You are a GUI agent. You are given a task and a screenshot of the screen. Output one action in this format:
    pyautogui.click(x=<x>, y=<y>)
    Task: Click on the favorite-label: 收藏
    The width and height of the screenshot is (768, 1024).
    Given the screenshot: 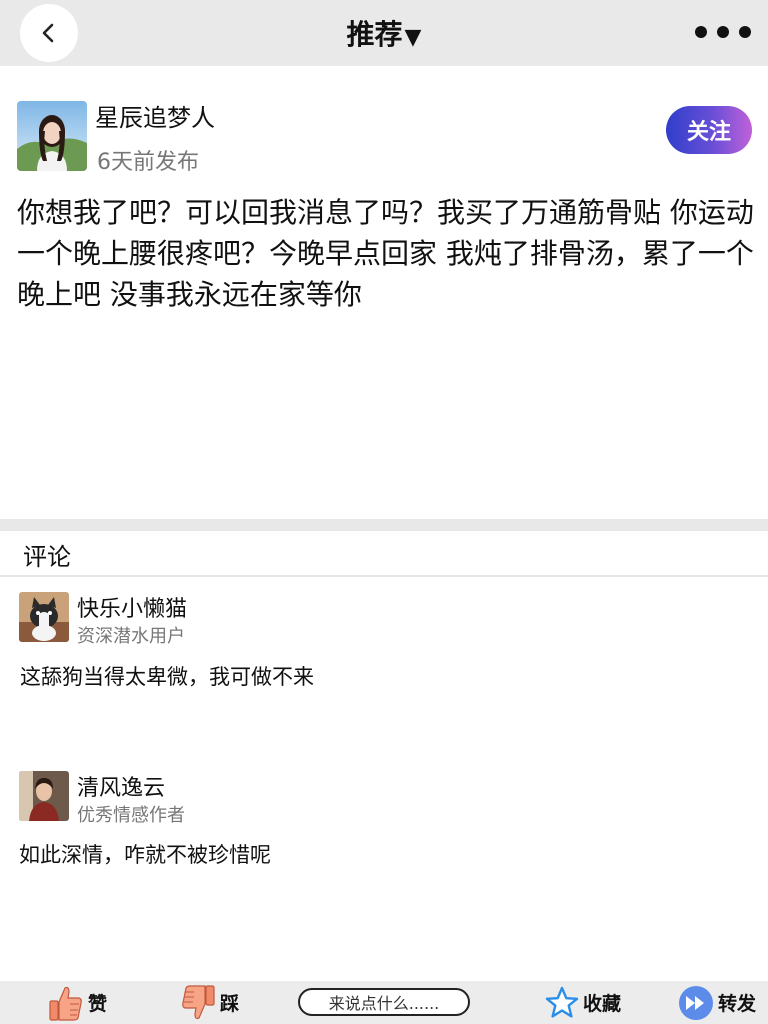 What is the action you would take?
    pyautogui.click(x=602, y=1004)
    